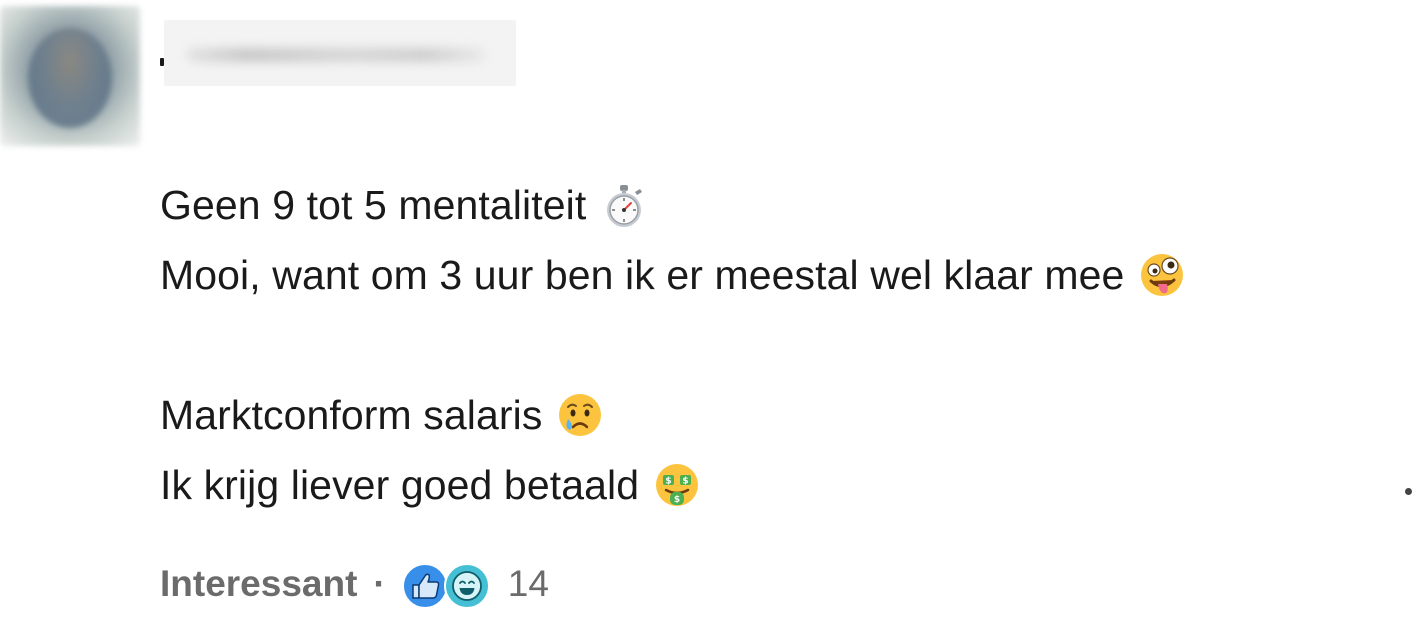 The height and width of the screenshot is (626, 1418). Describe the element at coordinates (340, 53) in the screenshot. I see `author-name-redacted` at that location.